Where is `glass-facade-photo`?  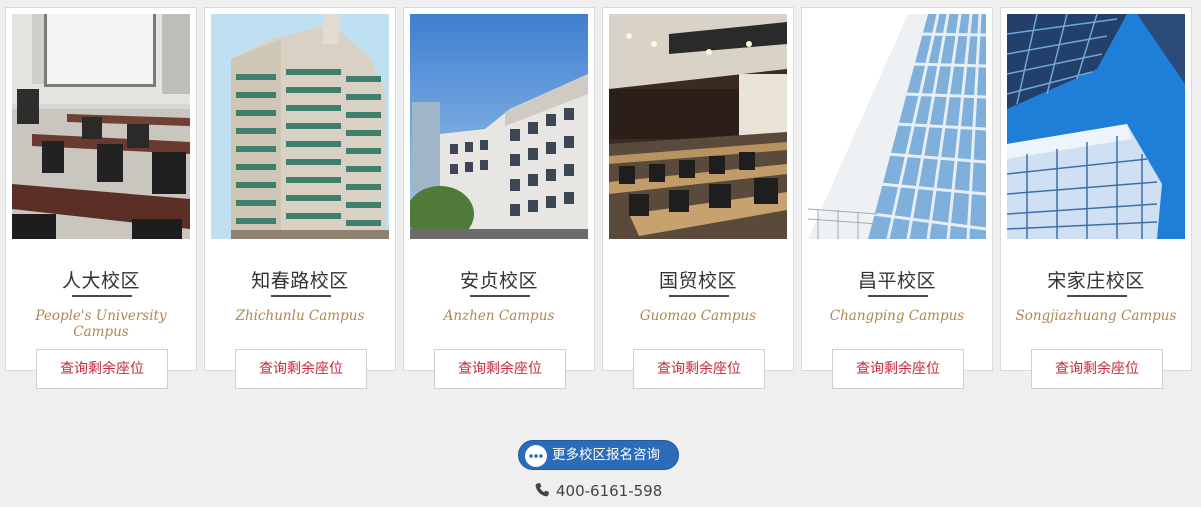 glass-facade-photo is located at coordinates (897, 126).